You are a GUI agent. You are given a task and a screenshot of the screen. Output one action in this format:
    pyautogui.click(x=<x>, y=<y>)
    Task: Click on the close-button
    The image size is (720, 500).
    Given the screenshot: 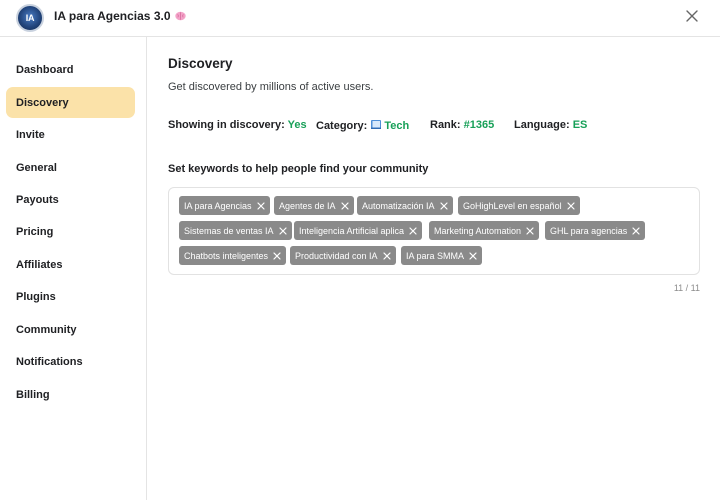 What is the action you would take?
    pyautogui.click(x=692, y=16)
    